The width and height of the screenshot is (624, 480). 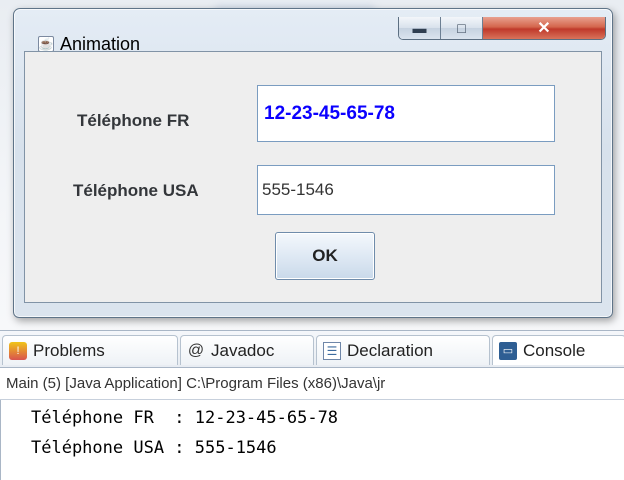 What do you see at coordinates (46, 44) in the screenshot?
I see `java-icon: ☕` at bounding box center [46, 44].